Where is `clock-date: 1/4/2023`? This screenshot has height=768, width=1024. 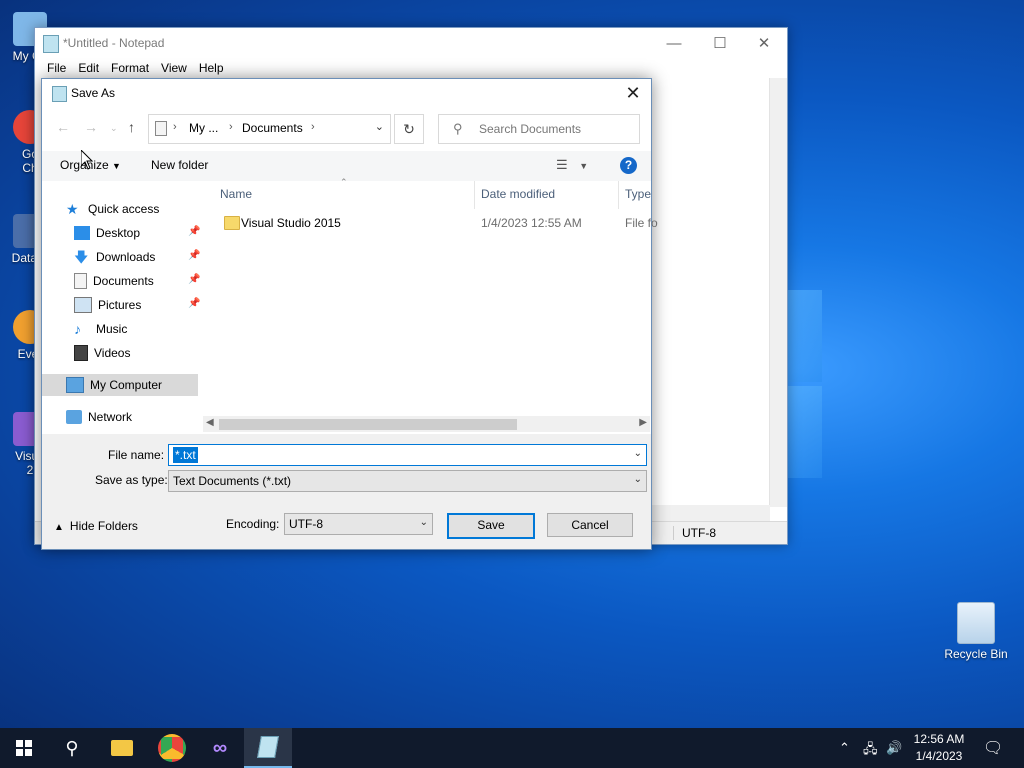
clock-date: 1/4/2023 is located at coordinates (939, 756).